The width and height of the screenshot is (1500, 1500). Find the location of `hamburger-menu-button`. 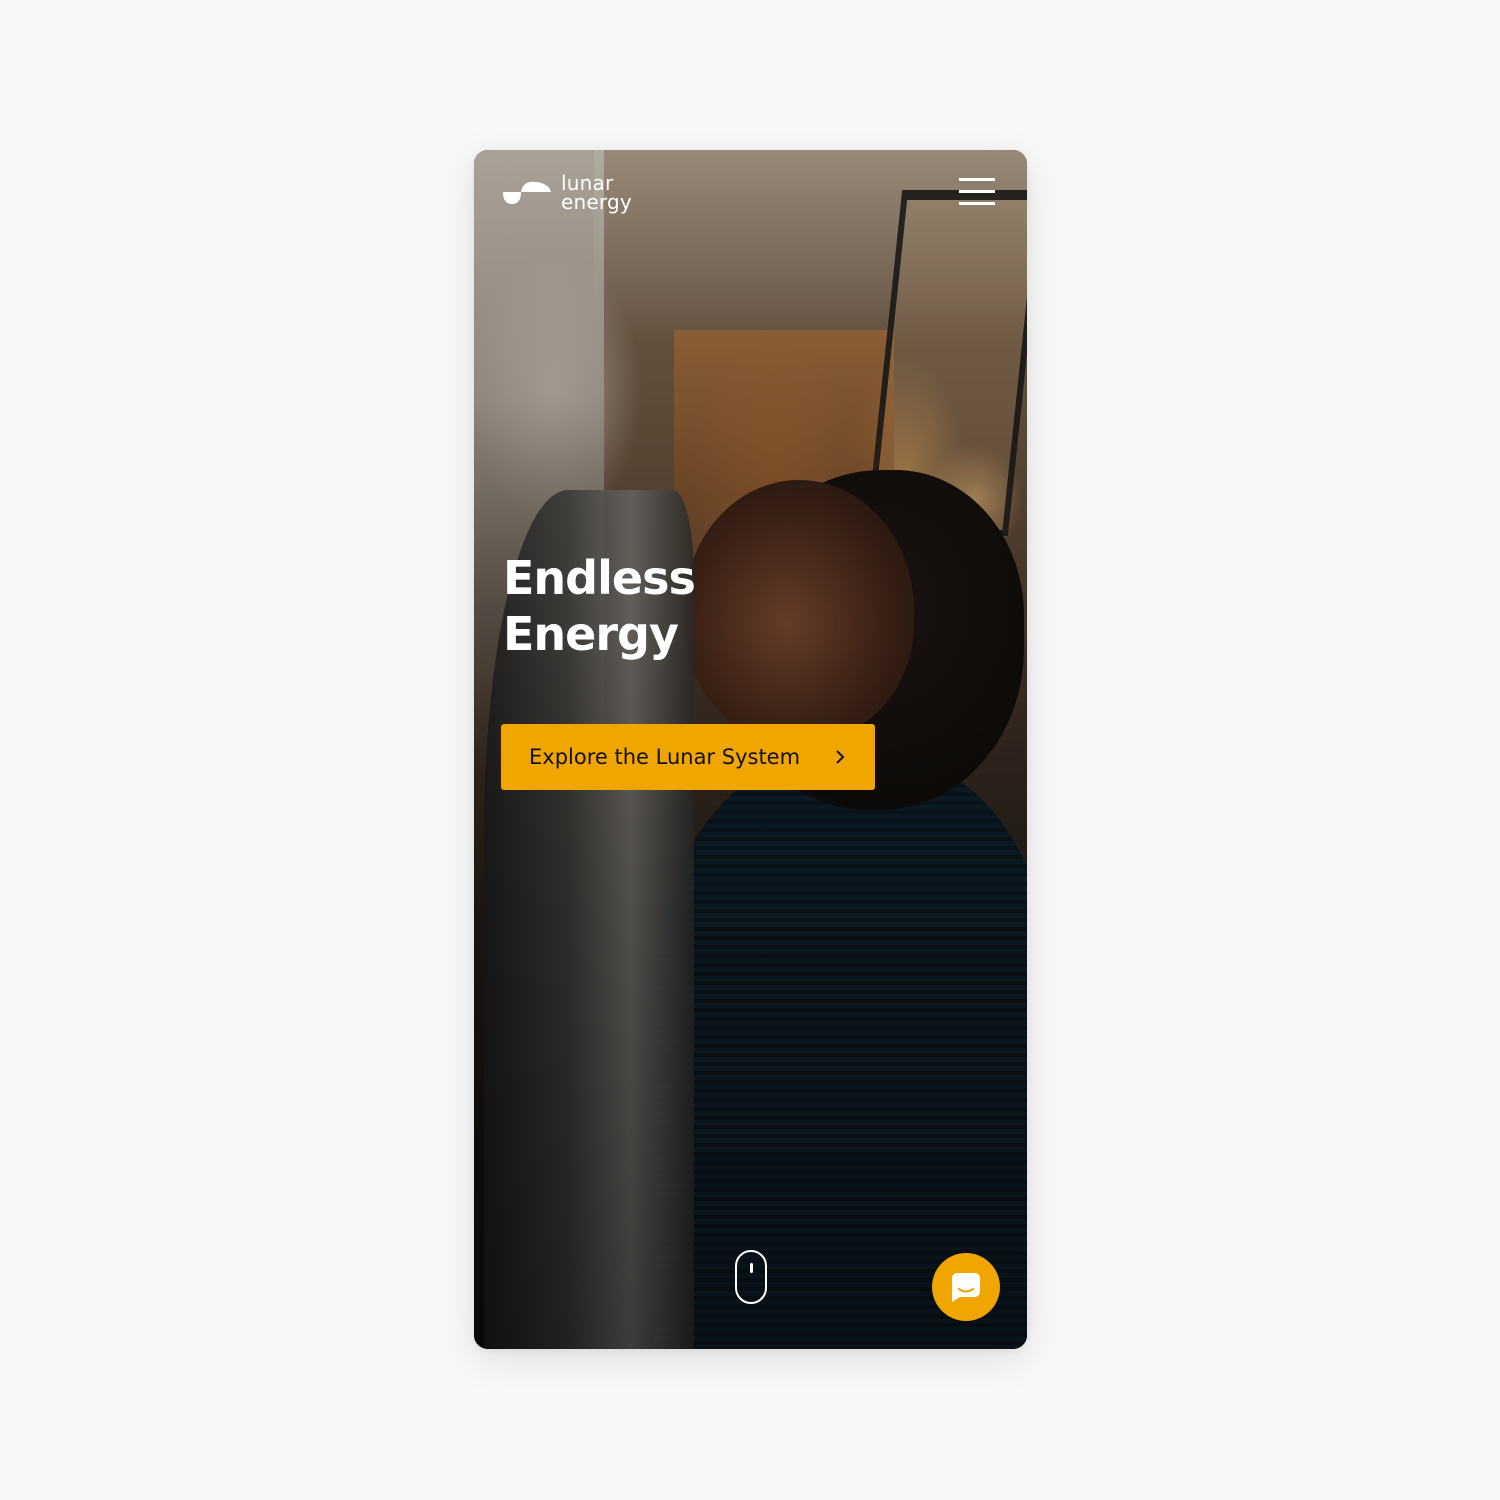

hamburger-menu-button is located at coordinates (977, 192).